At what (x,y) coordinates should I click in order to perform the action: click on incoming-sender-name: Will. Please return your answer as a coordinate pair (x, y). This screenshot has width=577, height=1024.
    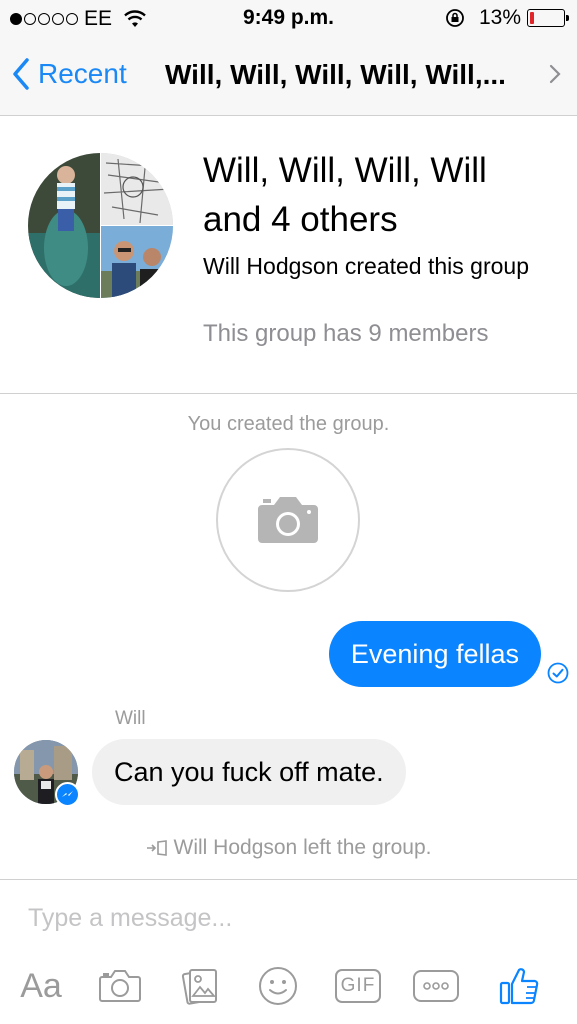
    Looking at the image, I should click on (130, 718).